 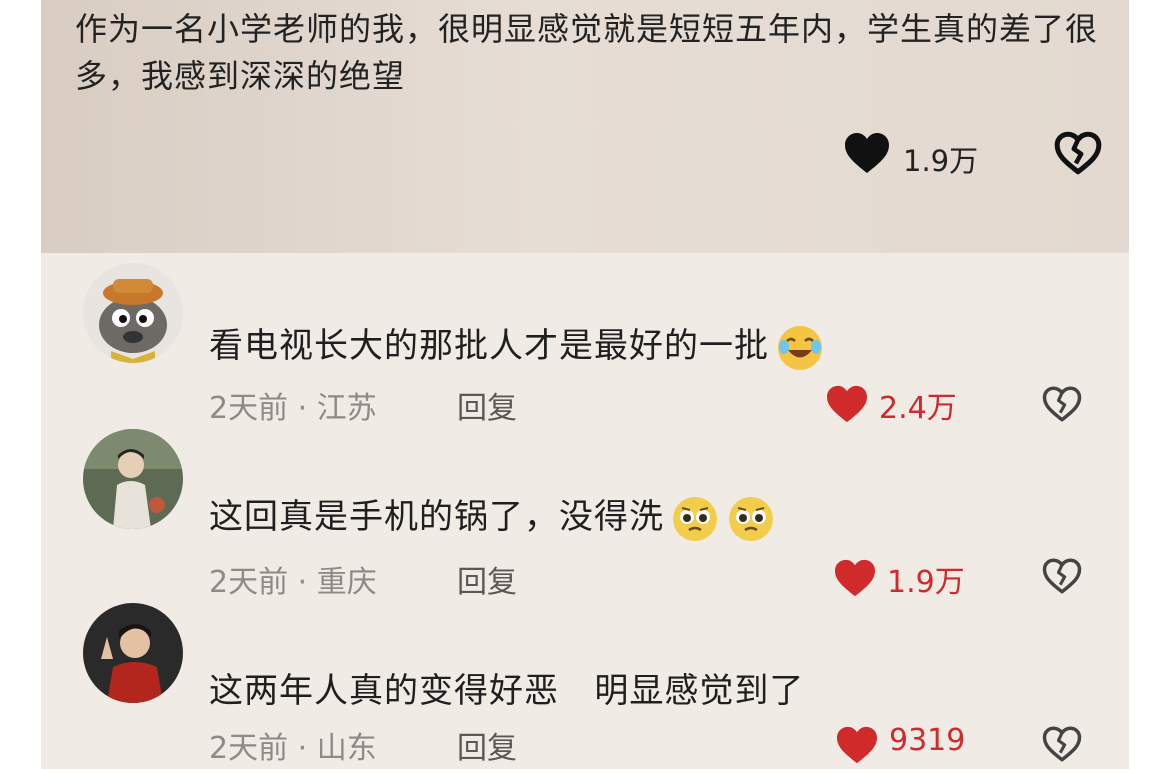 I want to click on post-like-count: 1.9万, so click(x=941, y=161).